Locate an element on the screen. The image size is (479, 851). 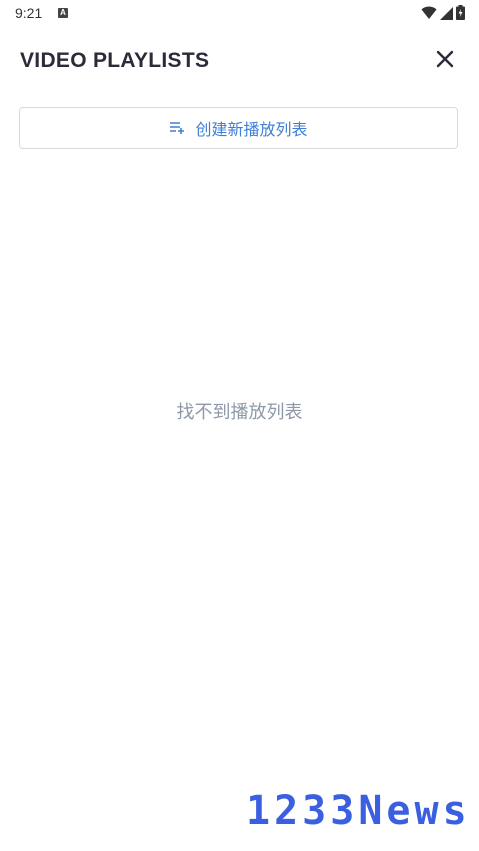
wifi-icon is located at coordinates (429, 14).